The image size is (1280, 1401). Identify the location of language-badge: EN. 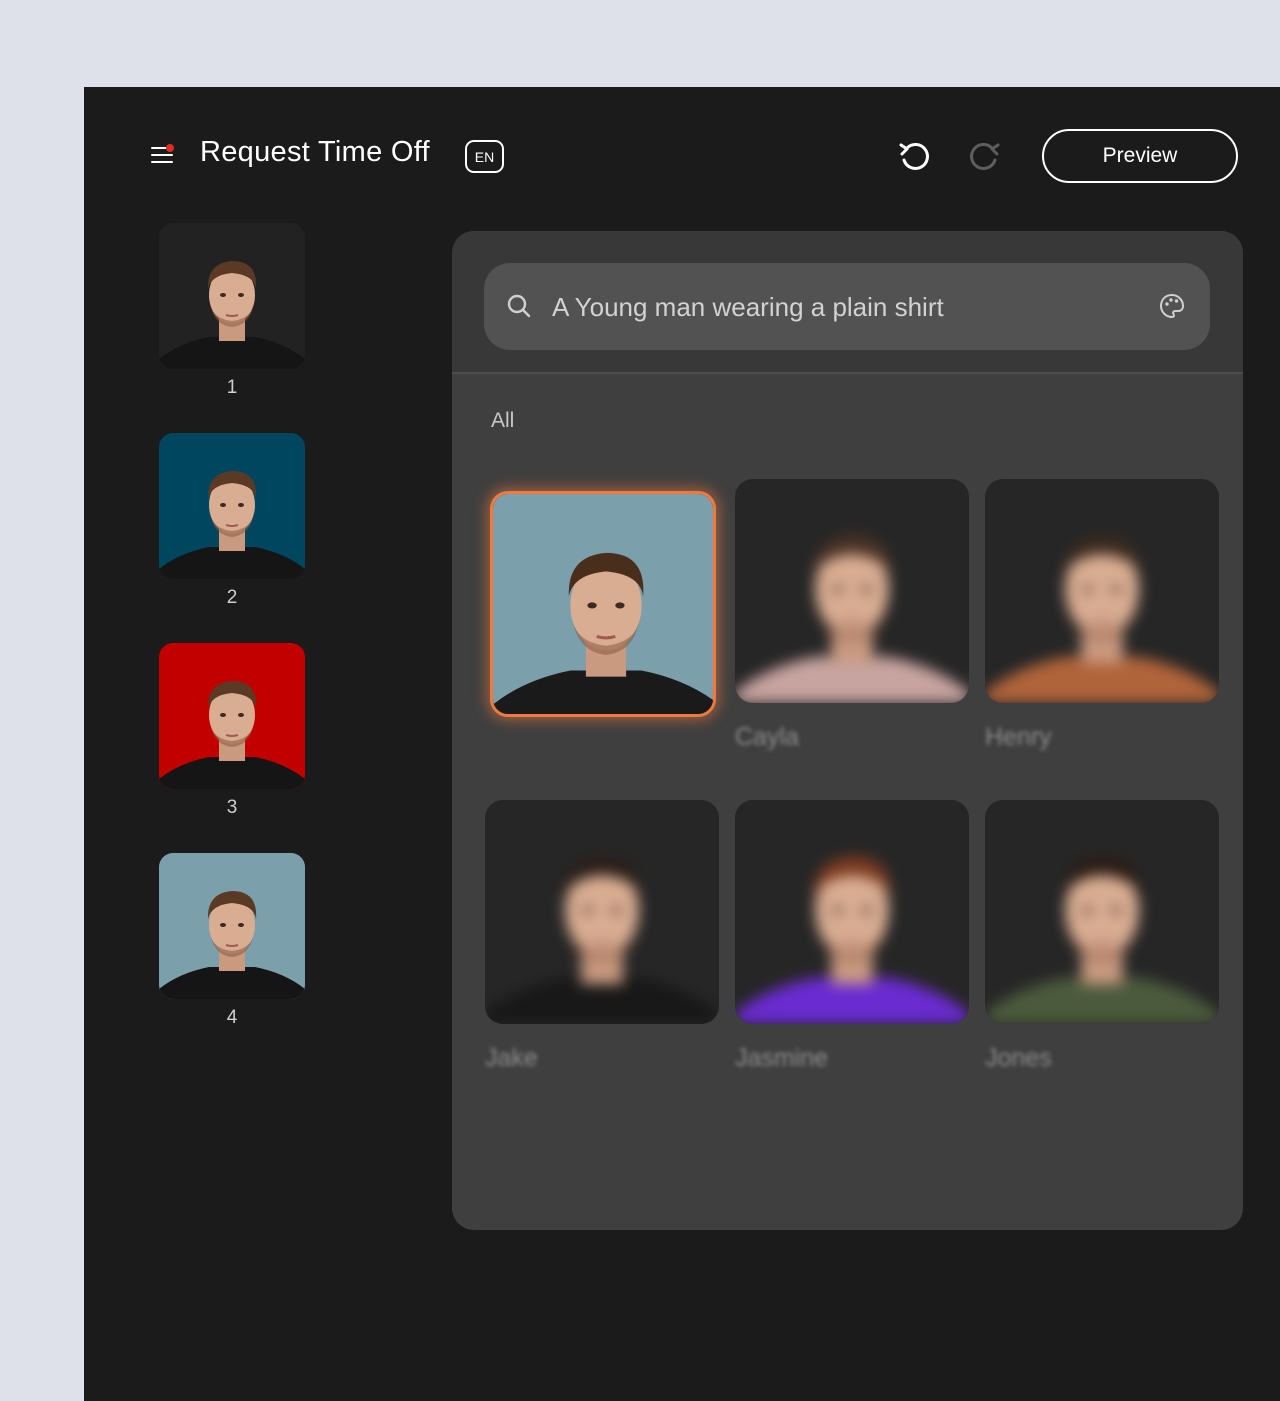
(484, 156).